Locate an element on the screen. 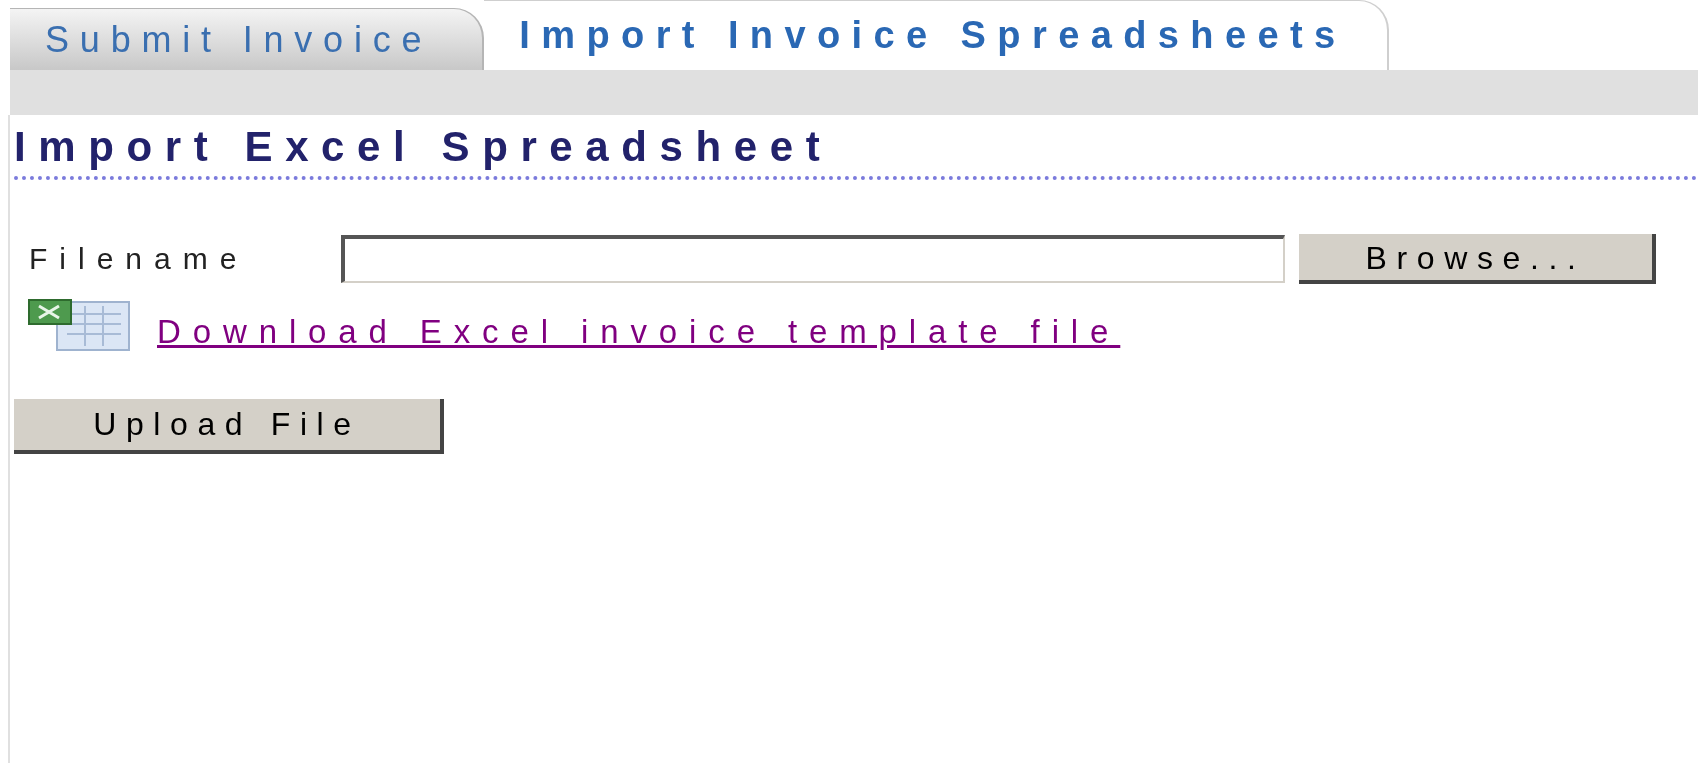 The width and height of the screenshot is (1698, 763). filename-label: Filename is located at coordinates (139, 259).